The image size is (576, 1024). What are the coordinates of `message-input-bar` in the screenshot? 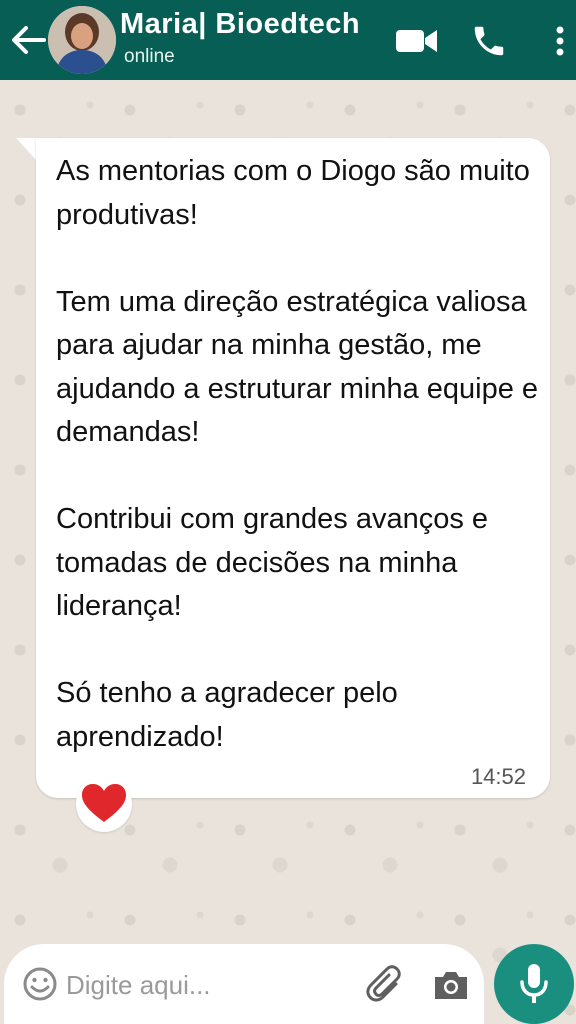 It's located at (244, 984).